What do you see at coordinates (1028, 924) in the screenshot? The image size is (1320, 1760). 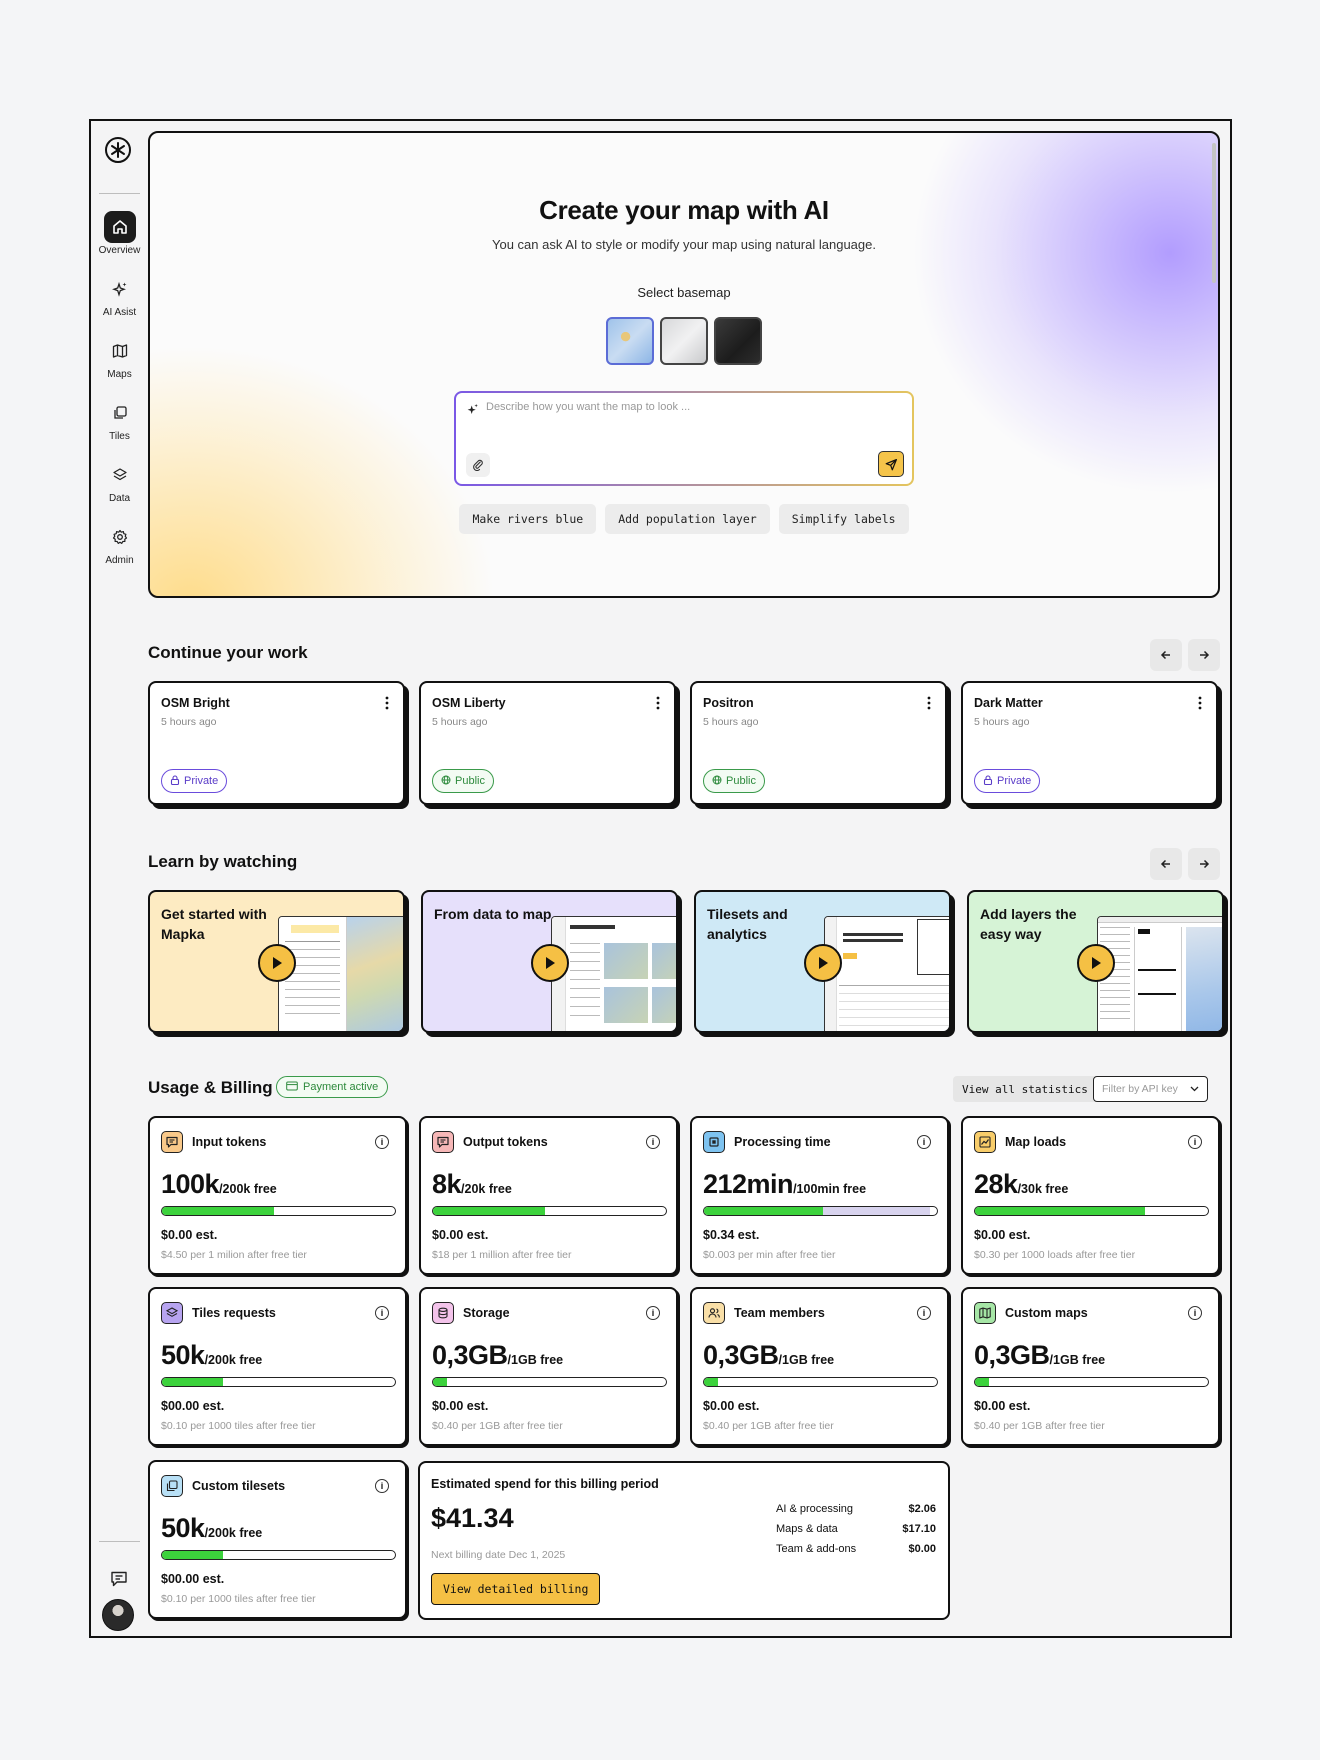 I see `video-title: Add layers the easy way` at bounding box center [1028, 924].